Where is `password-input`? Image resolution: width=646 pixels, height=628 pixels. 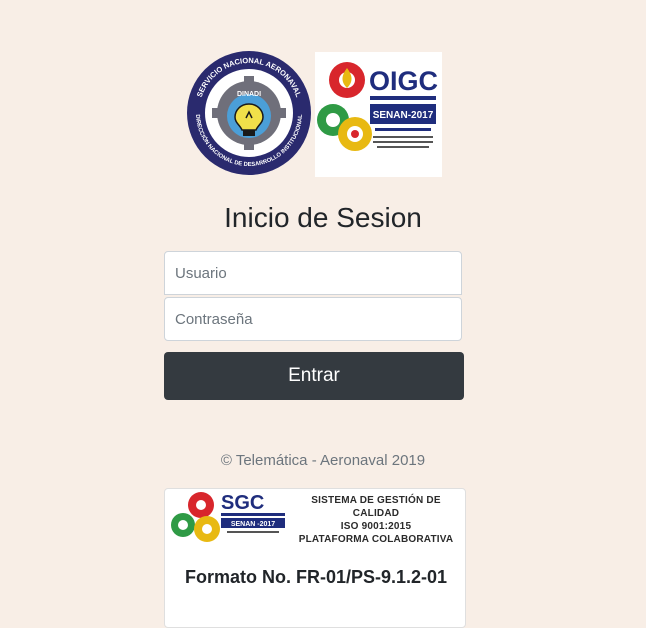 password-input is located at coordinates (313, 319).